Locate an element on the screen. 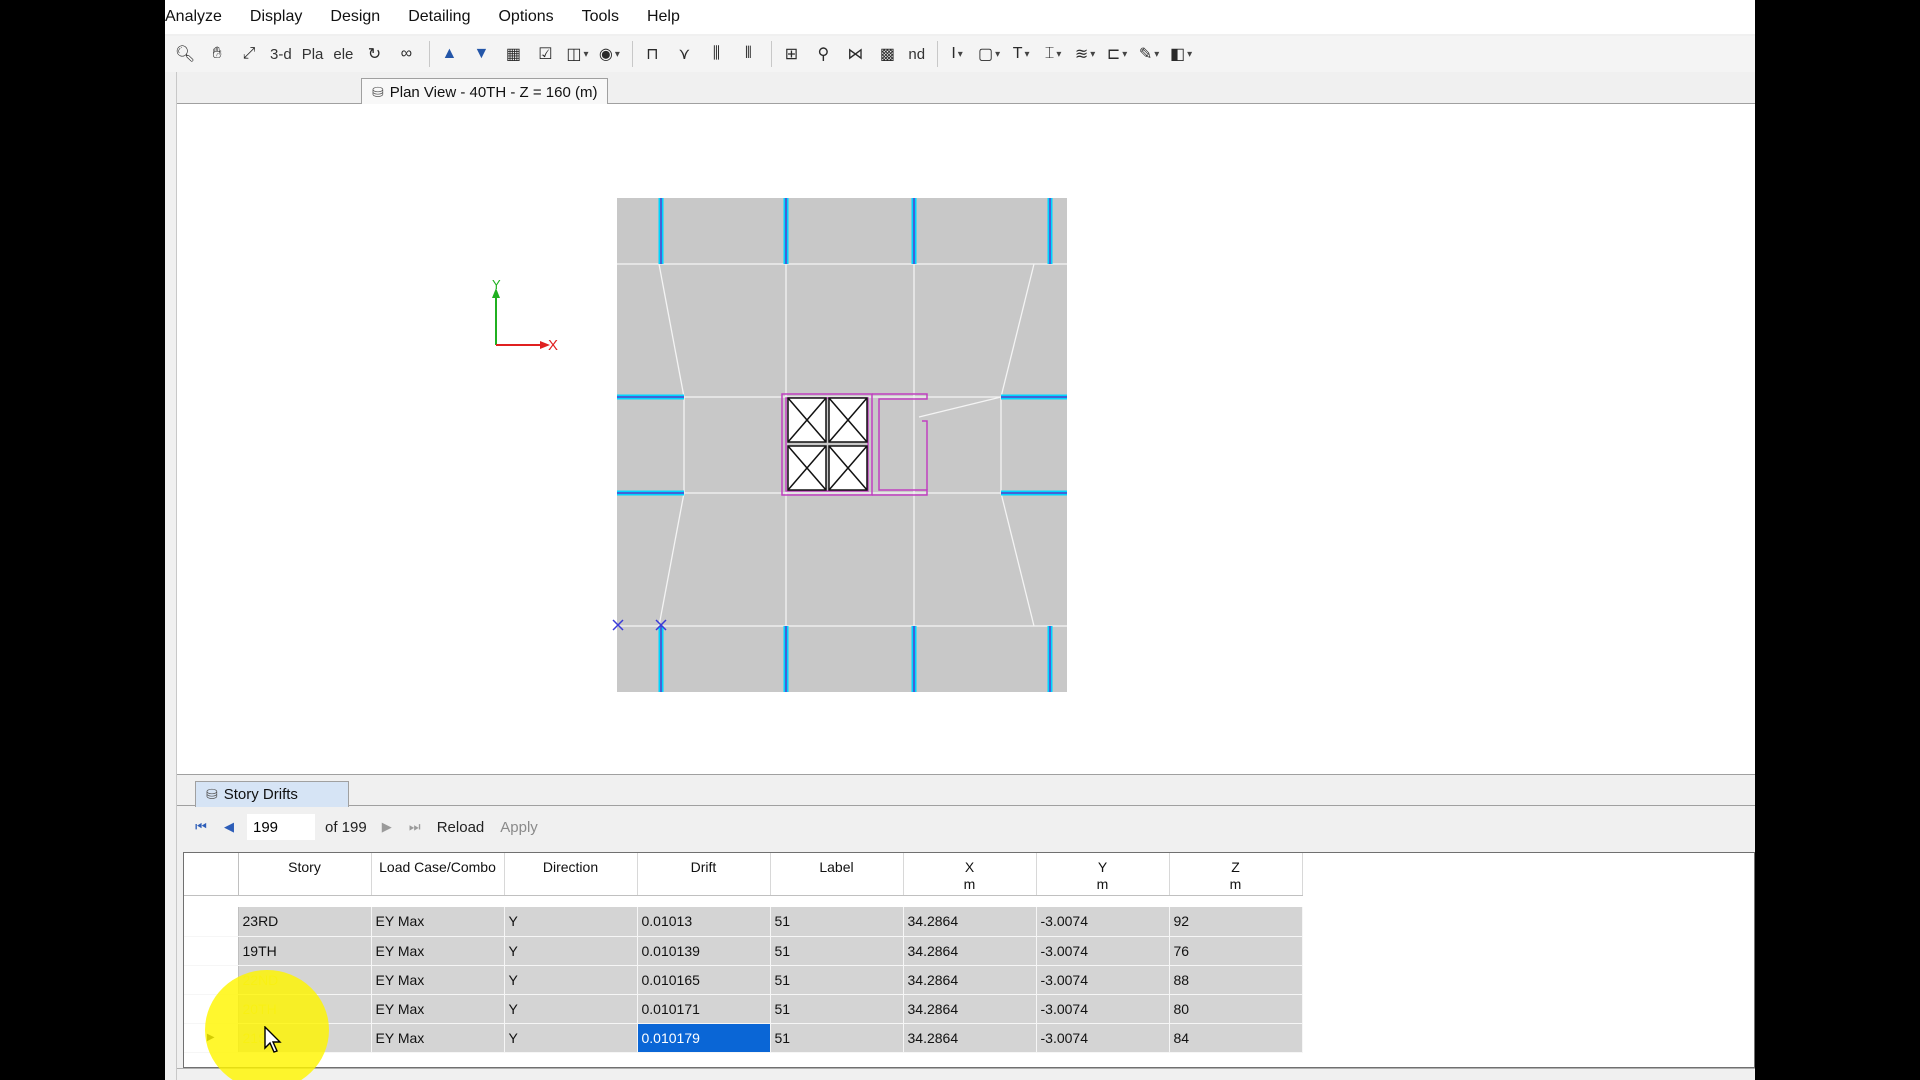  perspective-icon: ∞ is located at coordinates (406, 54).